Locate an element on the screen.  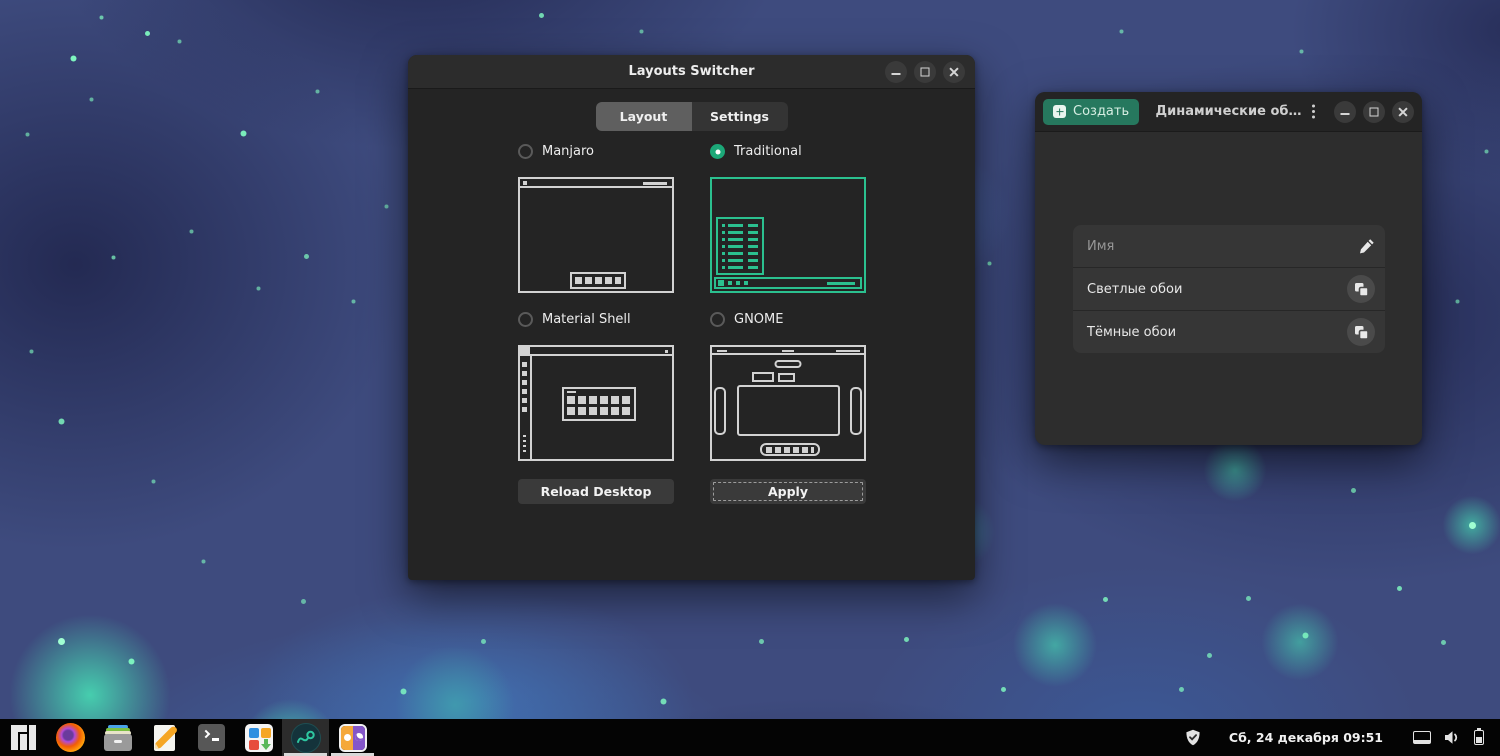
manjaro-menu-icon is located at coordinates (23, 737).